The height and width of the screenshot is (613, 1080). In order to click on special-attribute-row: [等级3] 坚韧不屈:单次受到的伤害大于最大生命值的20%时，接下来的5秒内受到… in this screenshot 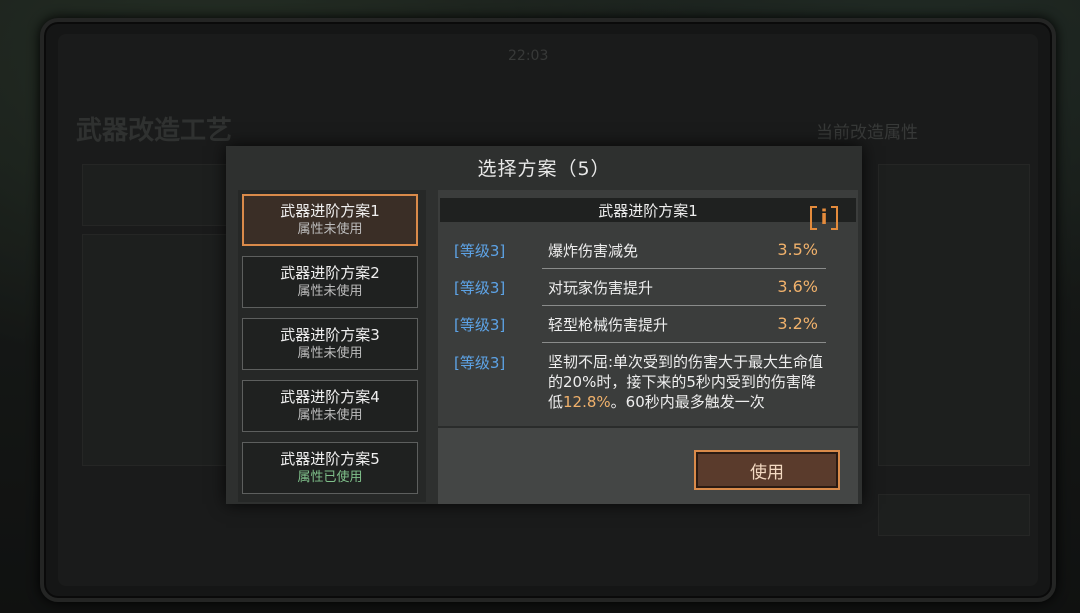, I will do `click(648, 388)`.